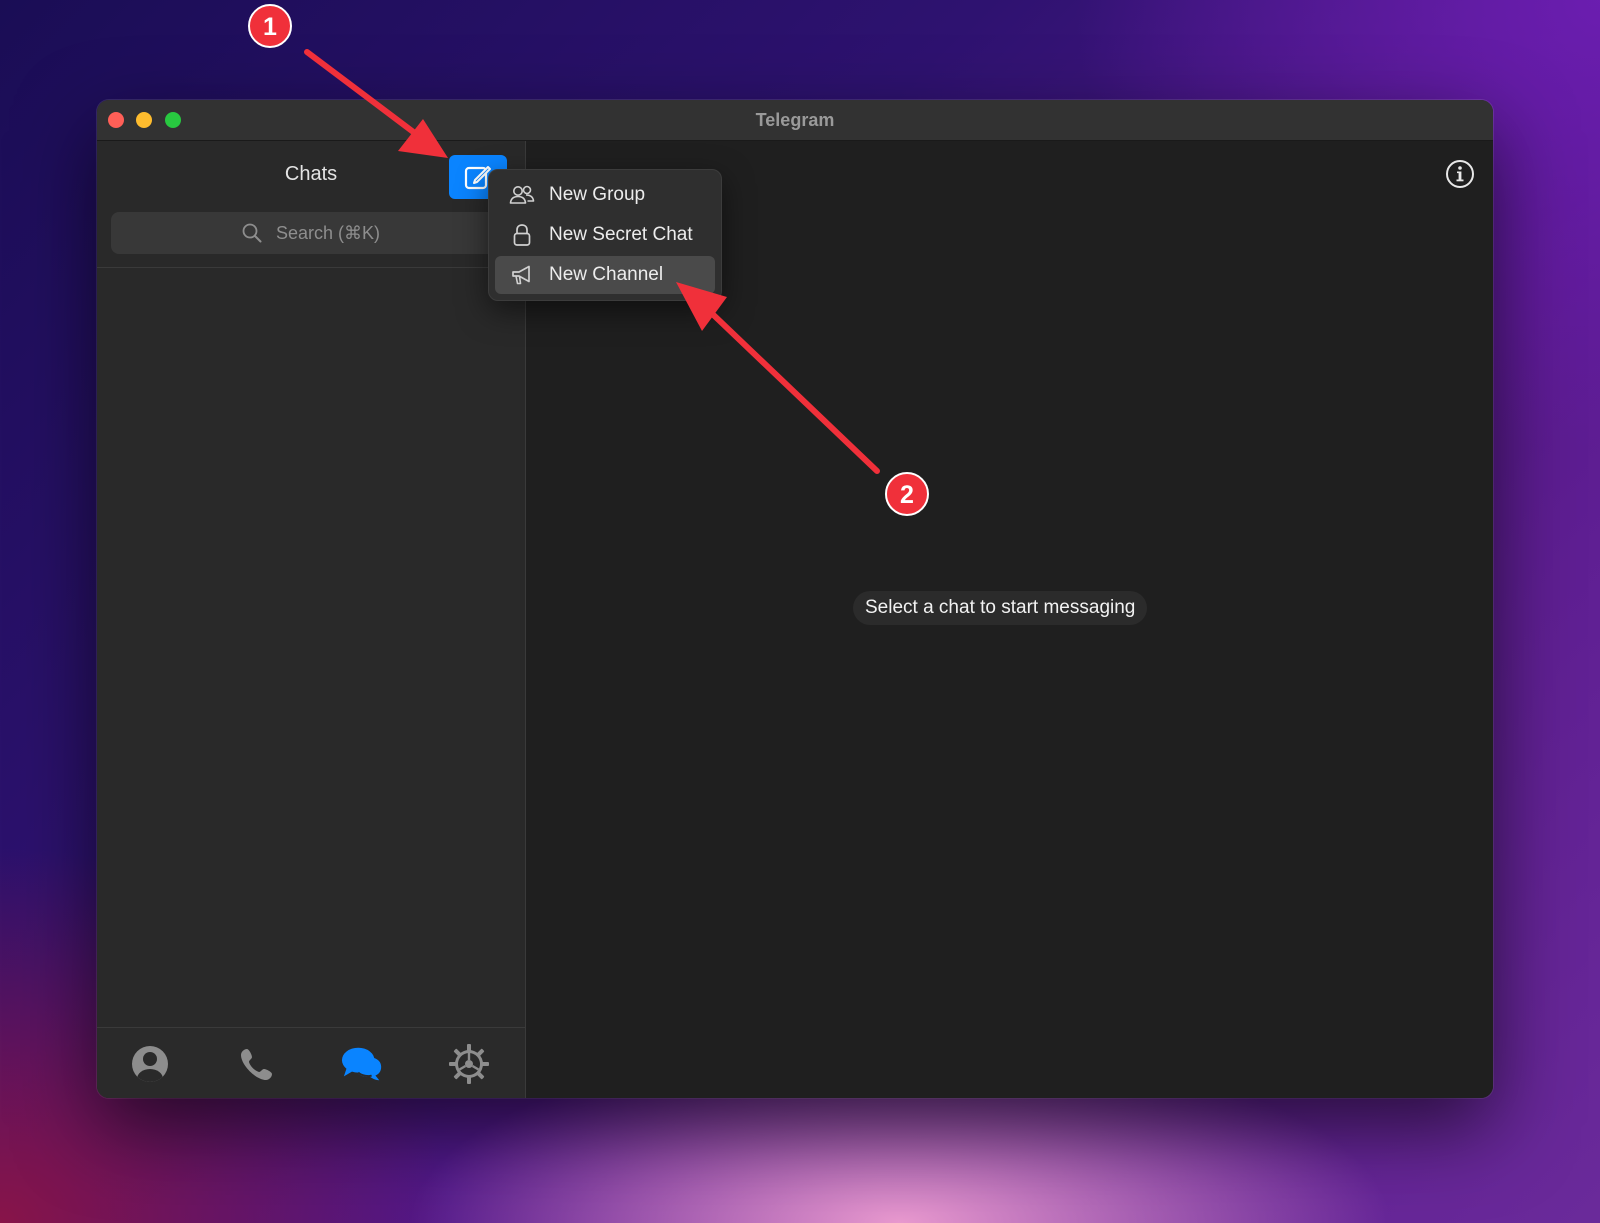 This screenshot has width=1600, height=1223. I want to click on annotation-badge-1: 1, so click(270, 26).